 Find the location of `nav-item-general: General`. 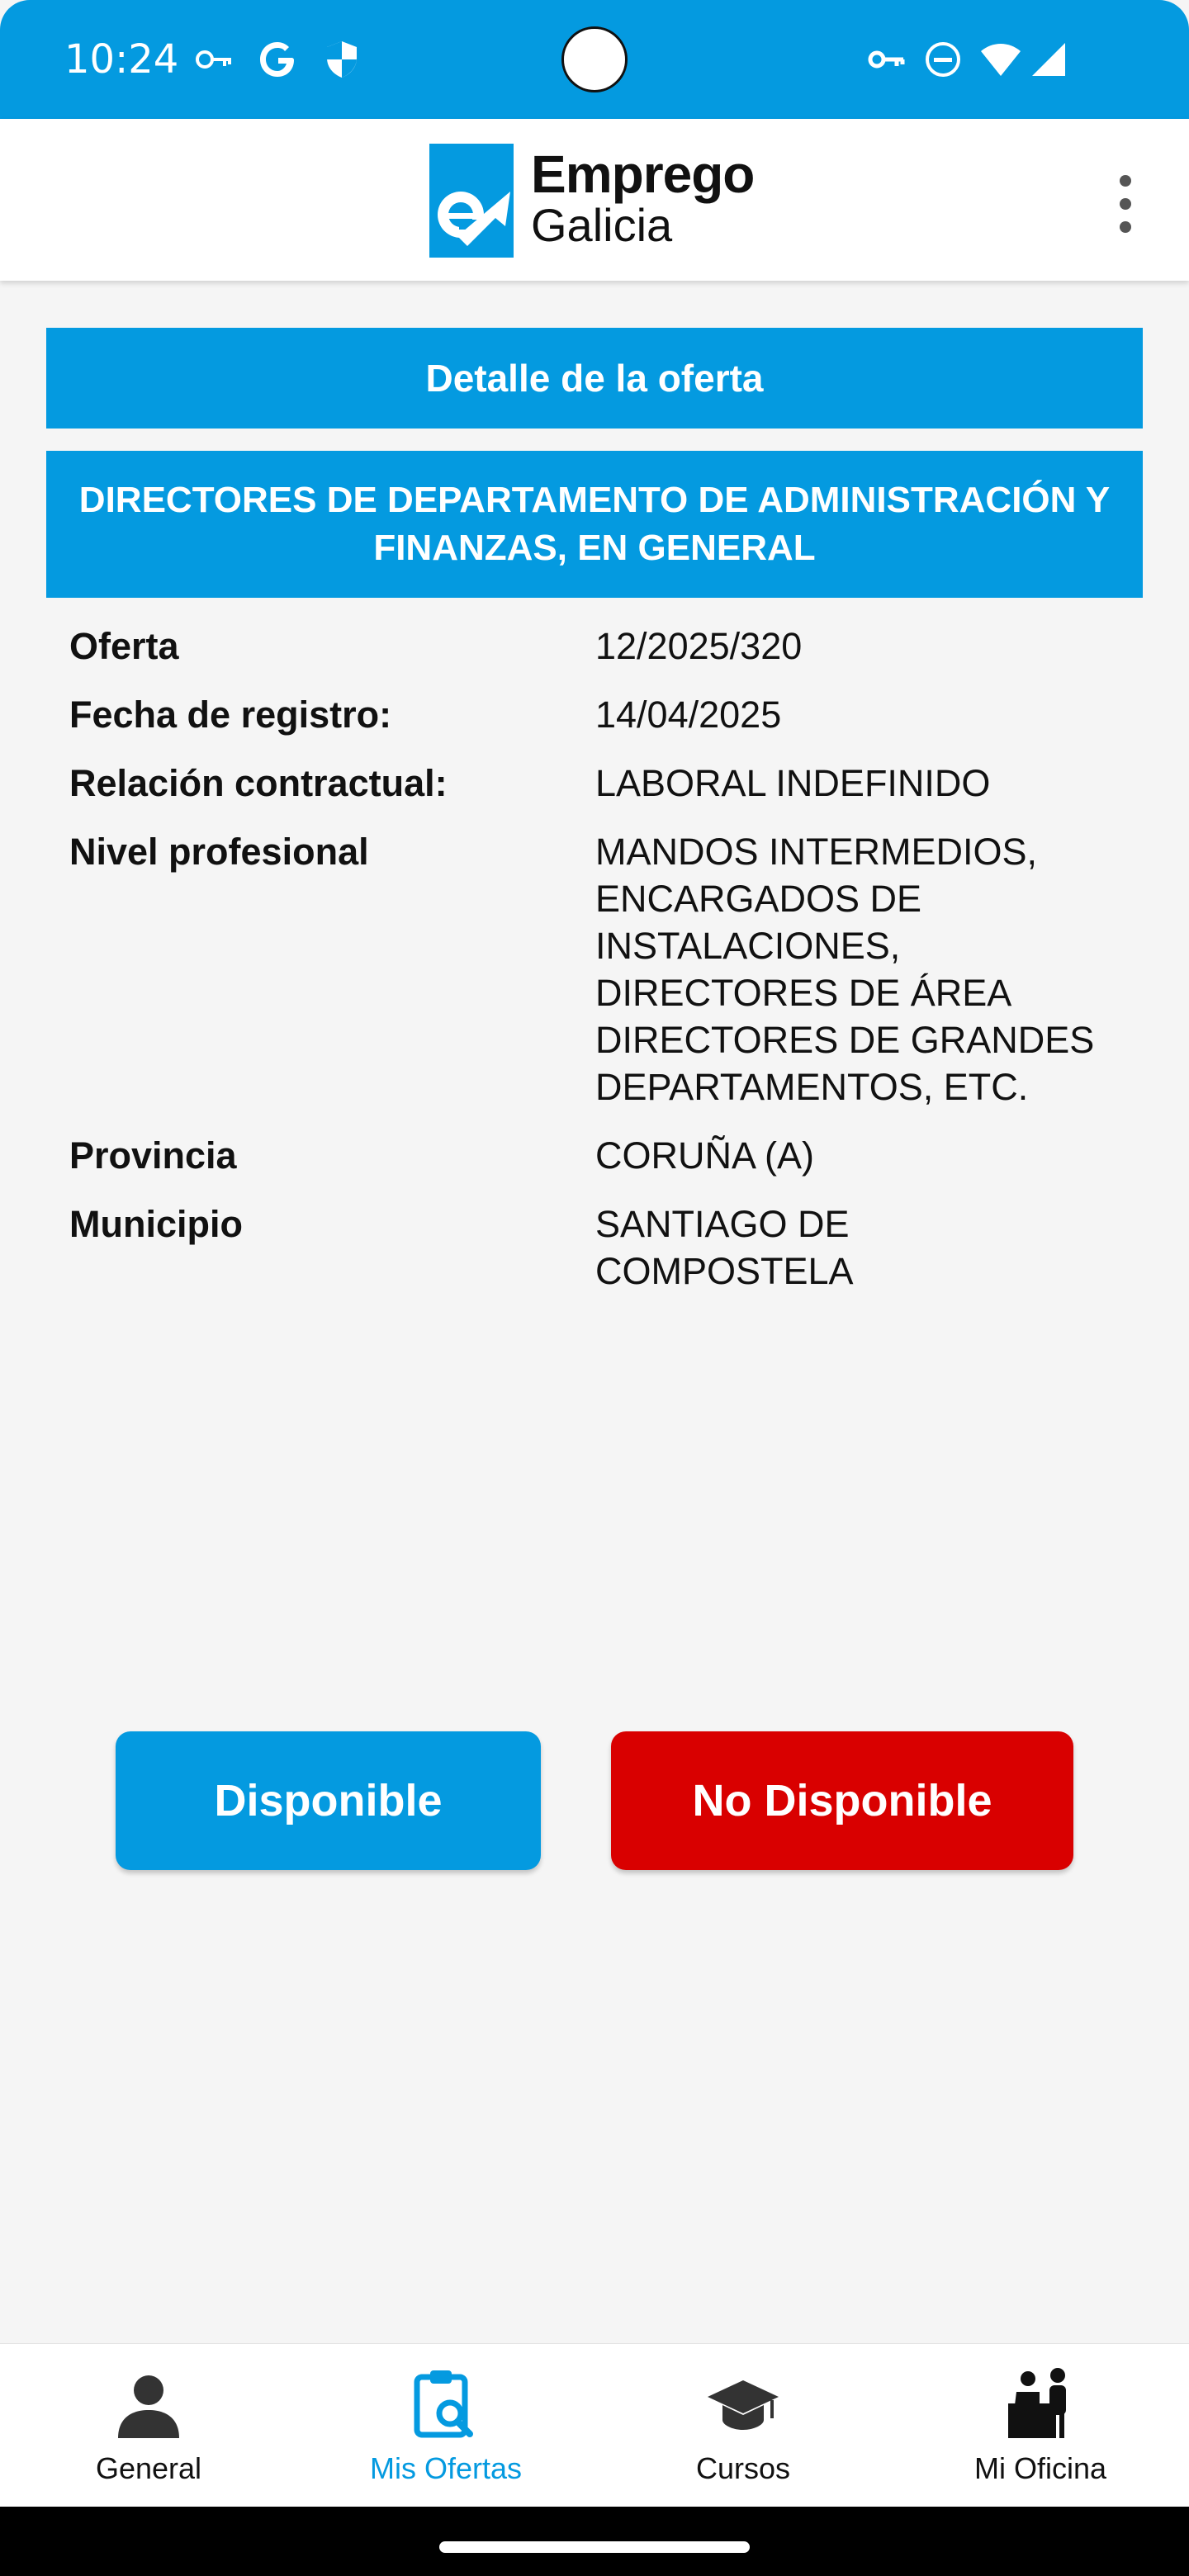

nav-item-general: General is located at coordinates (148, 2425).